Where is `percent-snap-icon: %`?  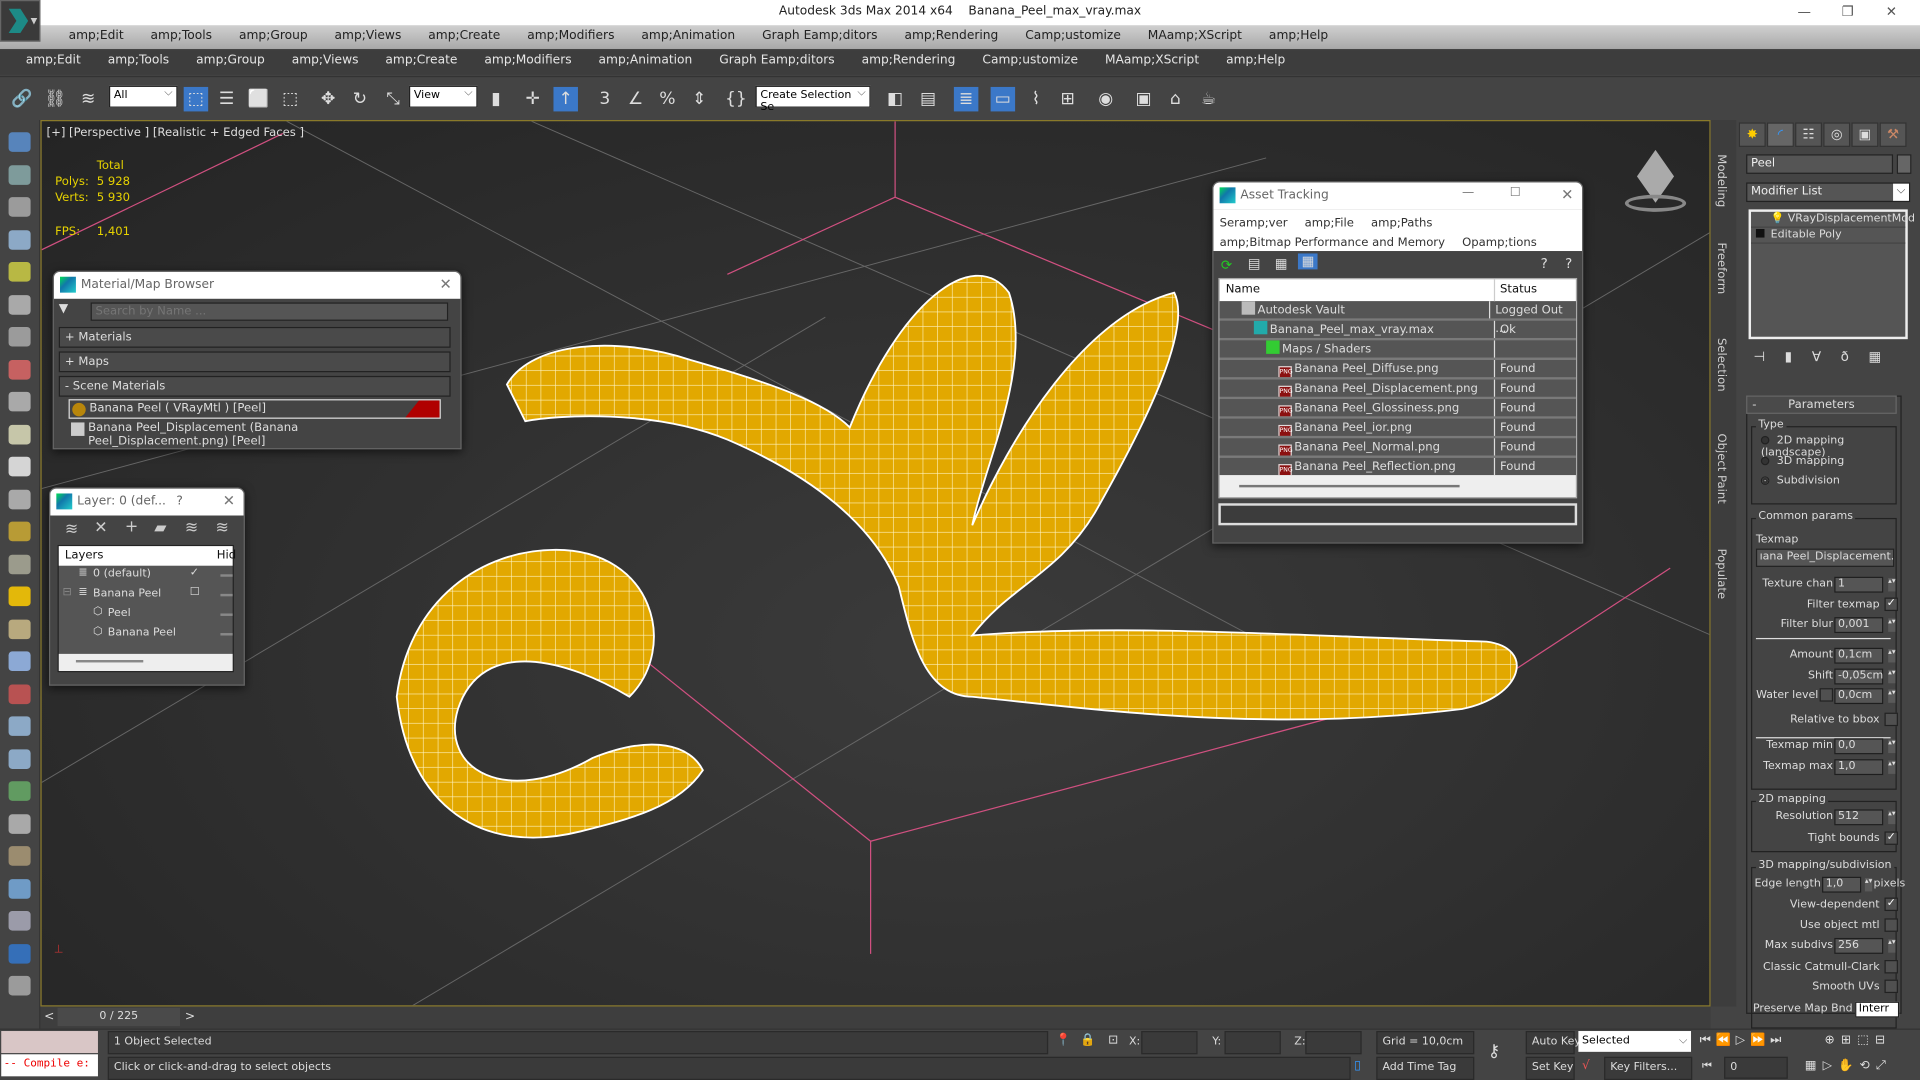
percent-snap-icon: % is located at coordinates (667, 99).